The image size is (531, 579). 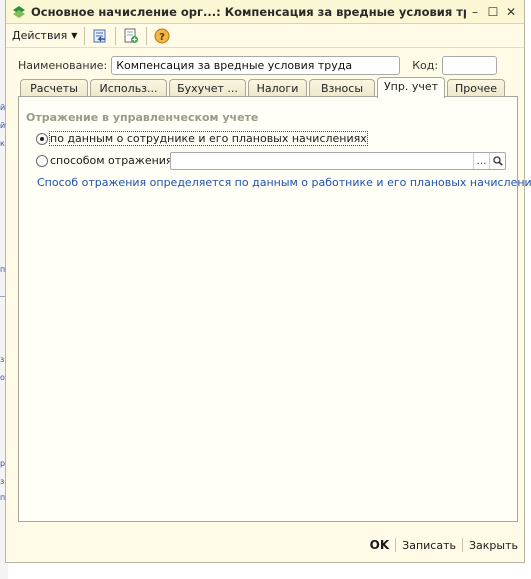 I want to click on tab-nalogi: Налоги, so click(x=277, y=88).